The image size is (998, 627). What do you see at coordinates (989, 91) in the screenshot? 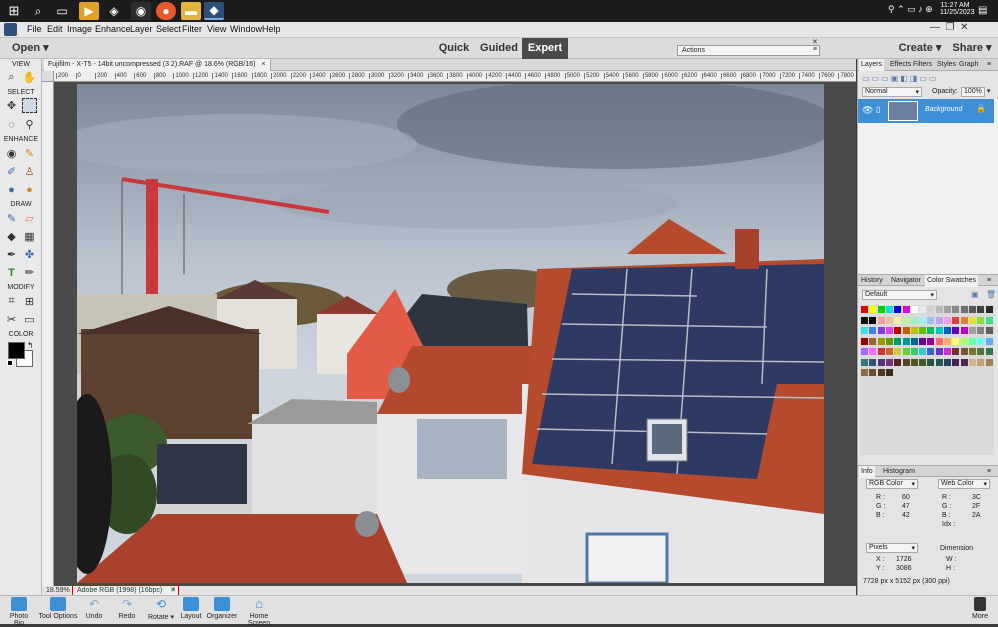
I see `opacity-chevron-icon: ▾` at bounding box center [989, 91].